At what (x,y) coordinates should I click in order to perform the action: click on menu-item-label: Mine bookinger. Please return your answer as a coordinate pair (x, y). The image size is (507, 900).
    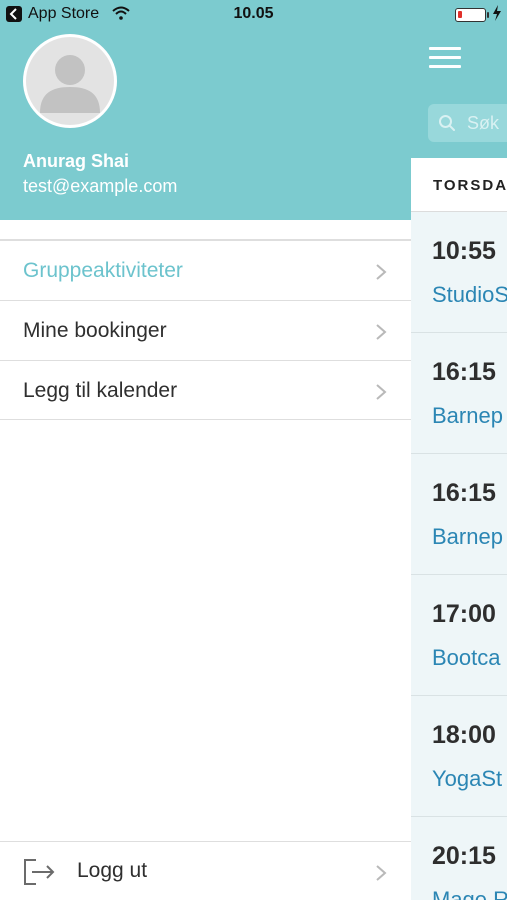
    Looking at the image, I should click on (95, 330).